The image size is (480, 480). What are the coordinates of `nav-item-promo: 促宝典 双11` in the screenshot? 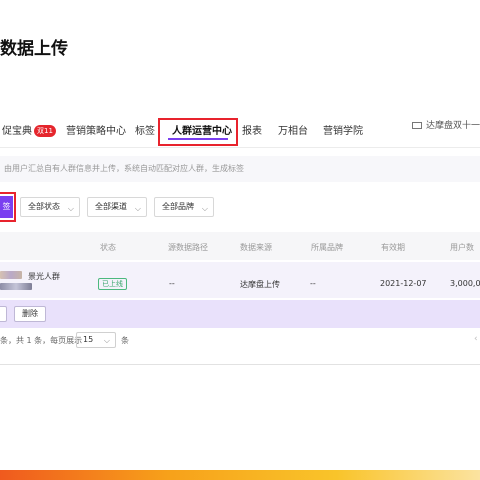 It's located at (29, 129).